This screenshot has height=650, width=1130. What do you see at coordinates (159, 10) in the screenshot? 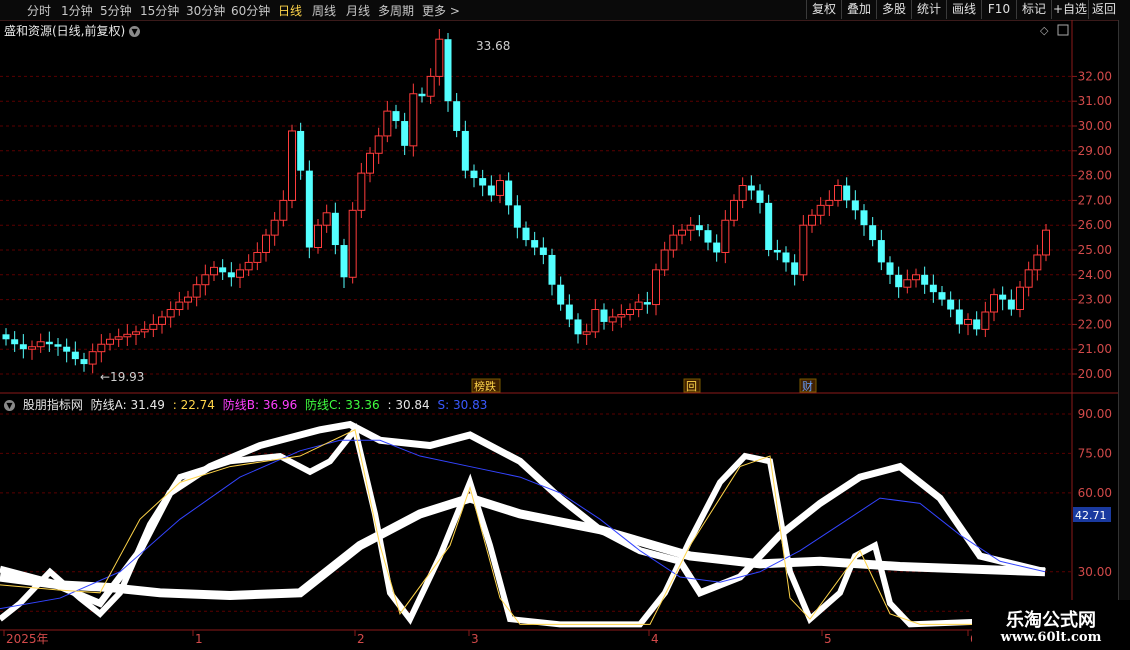
I see `period-tab-15min: 15分钟` at bounding box center [159, 10].